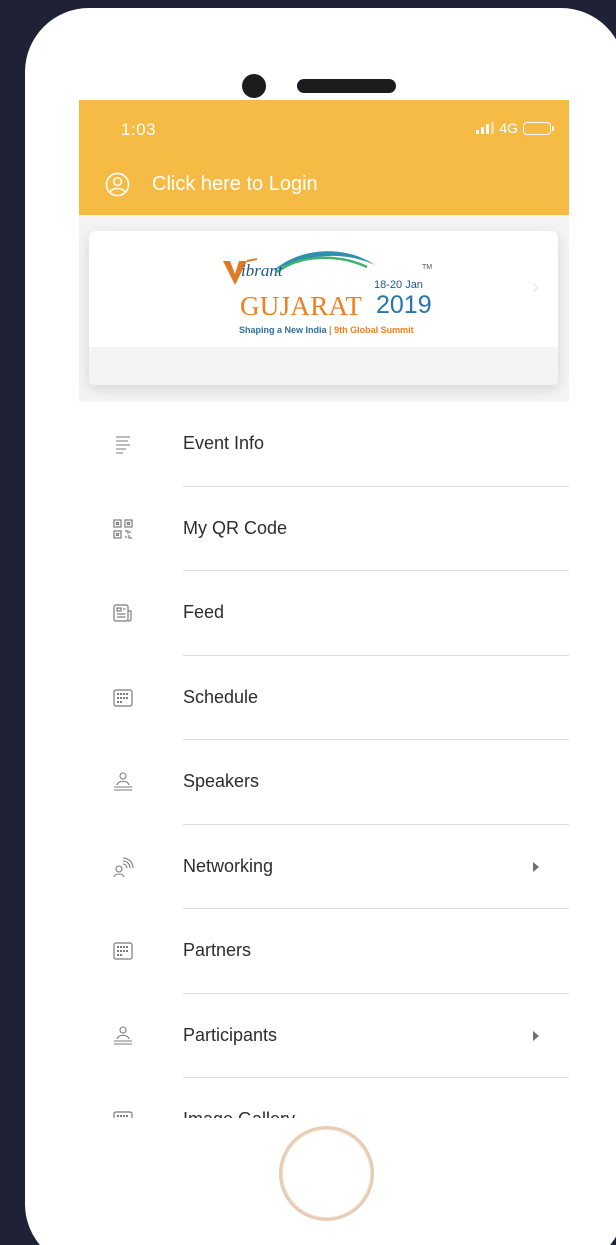  Describe the element at coordinates (324, 613) in the screenshot. I see `menu-item-feed: Feed` at that location.